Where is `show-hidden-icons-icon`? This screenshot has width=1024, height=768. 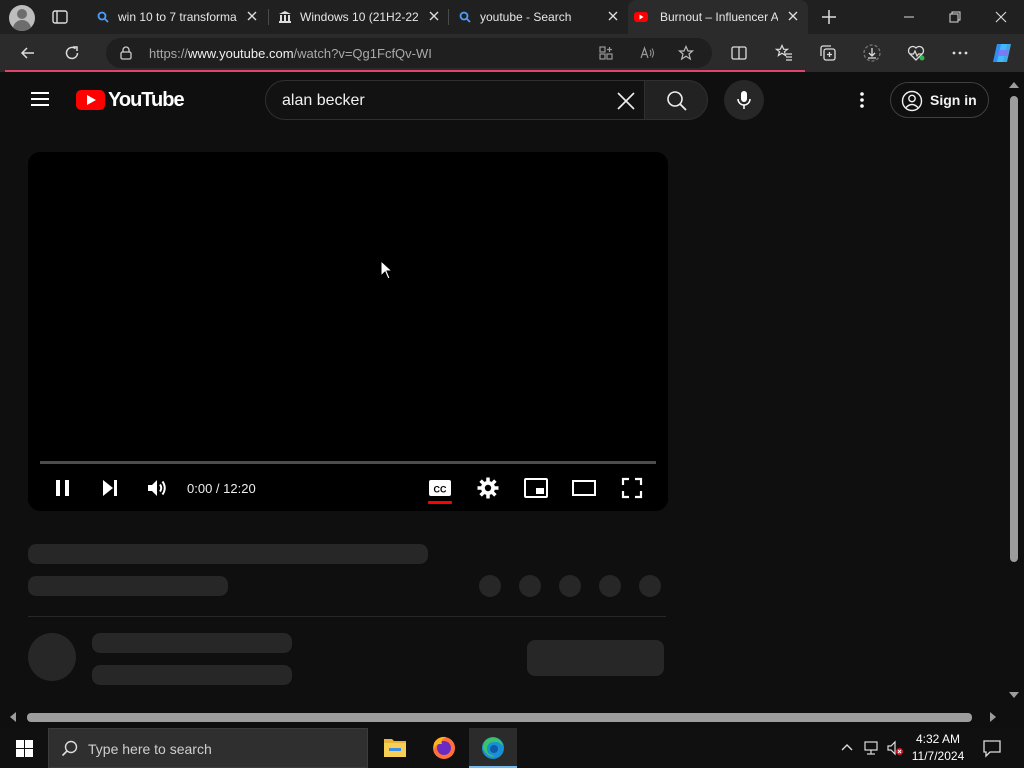
show-hidden-icons-icon is located at coordinates (847, 748).